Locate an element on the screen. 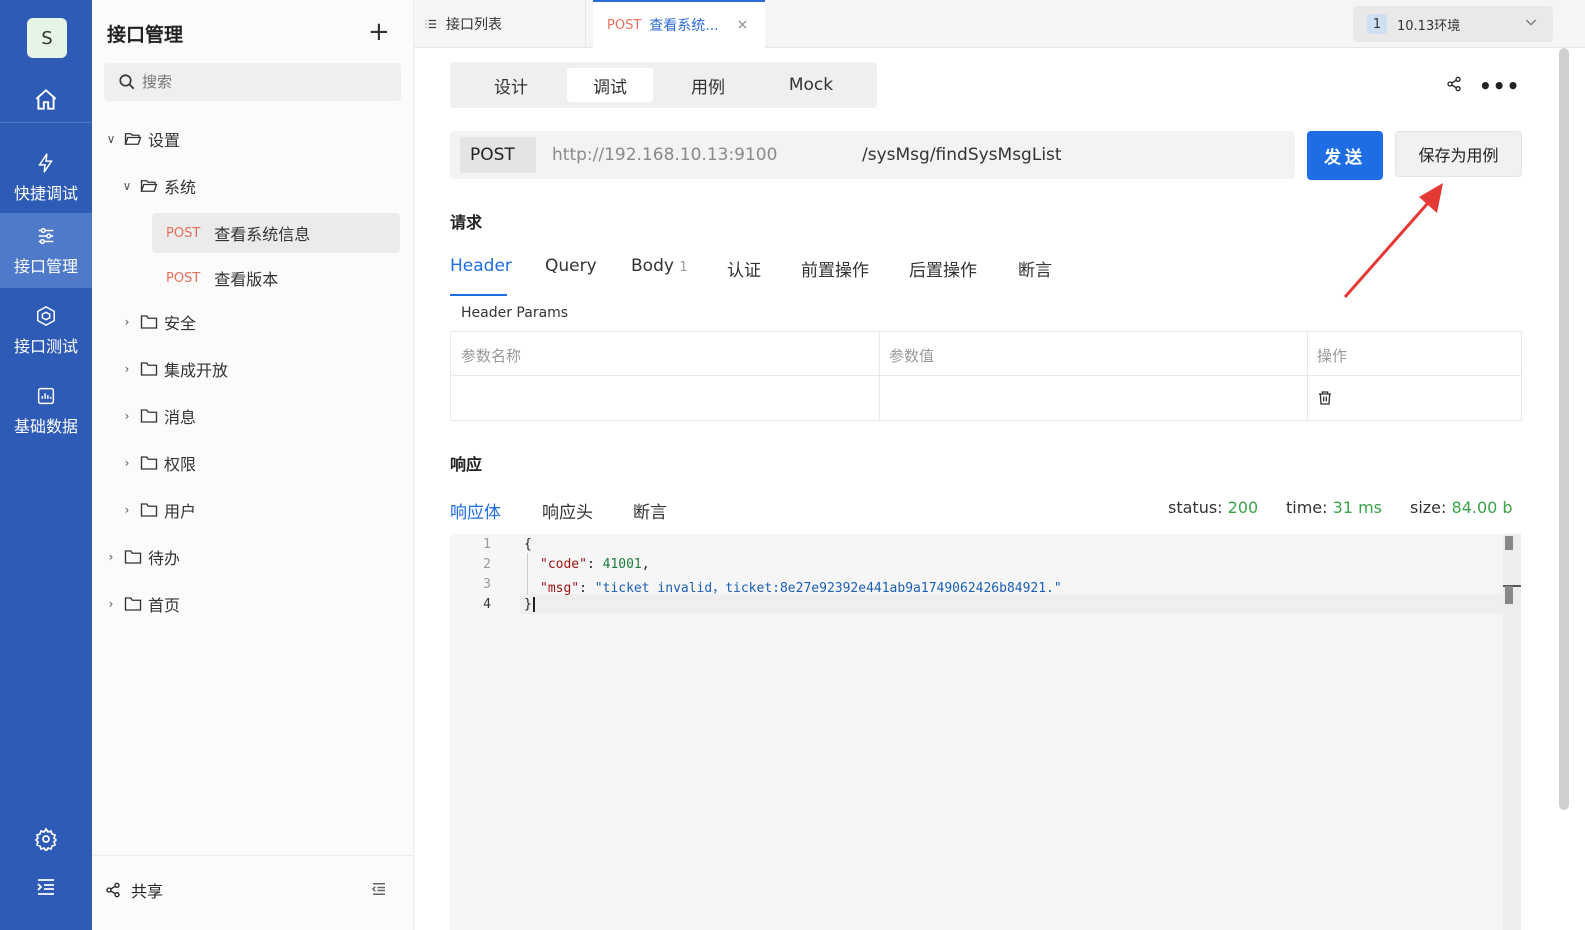  share-icon is located at coordinates (1454, 86).